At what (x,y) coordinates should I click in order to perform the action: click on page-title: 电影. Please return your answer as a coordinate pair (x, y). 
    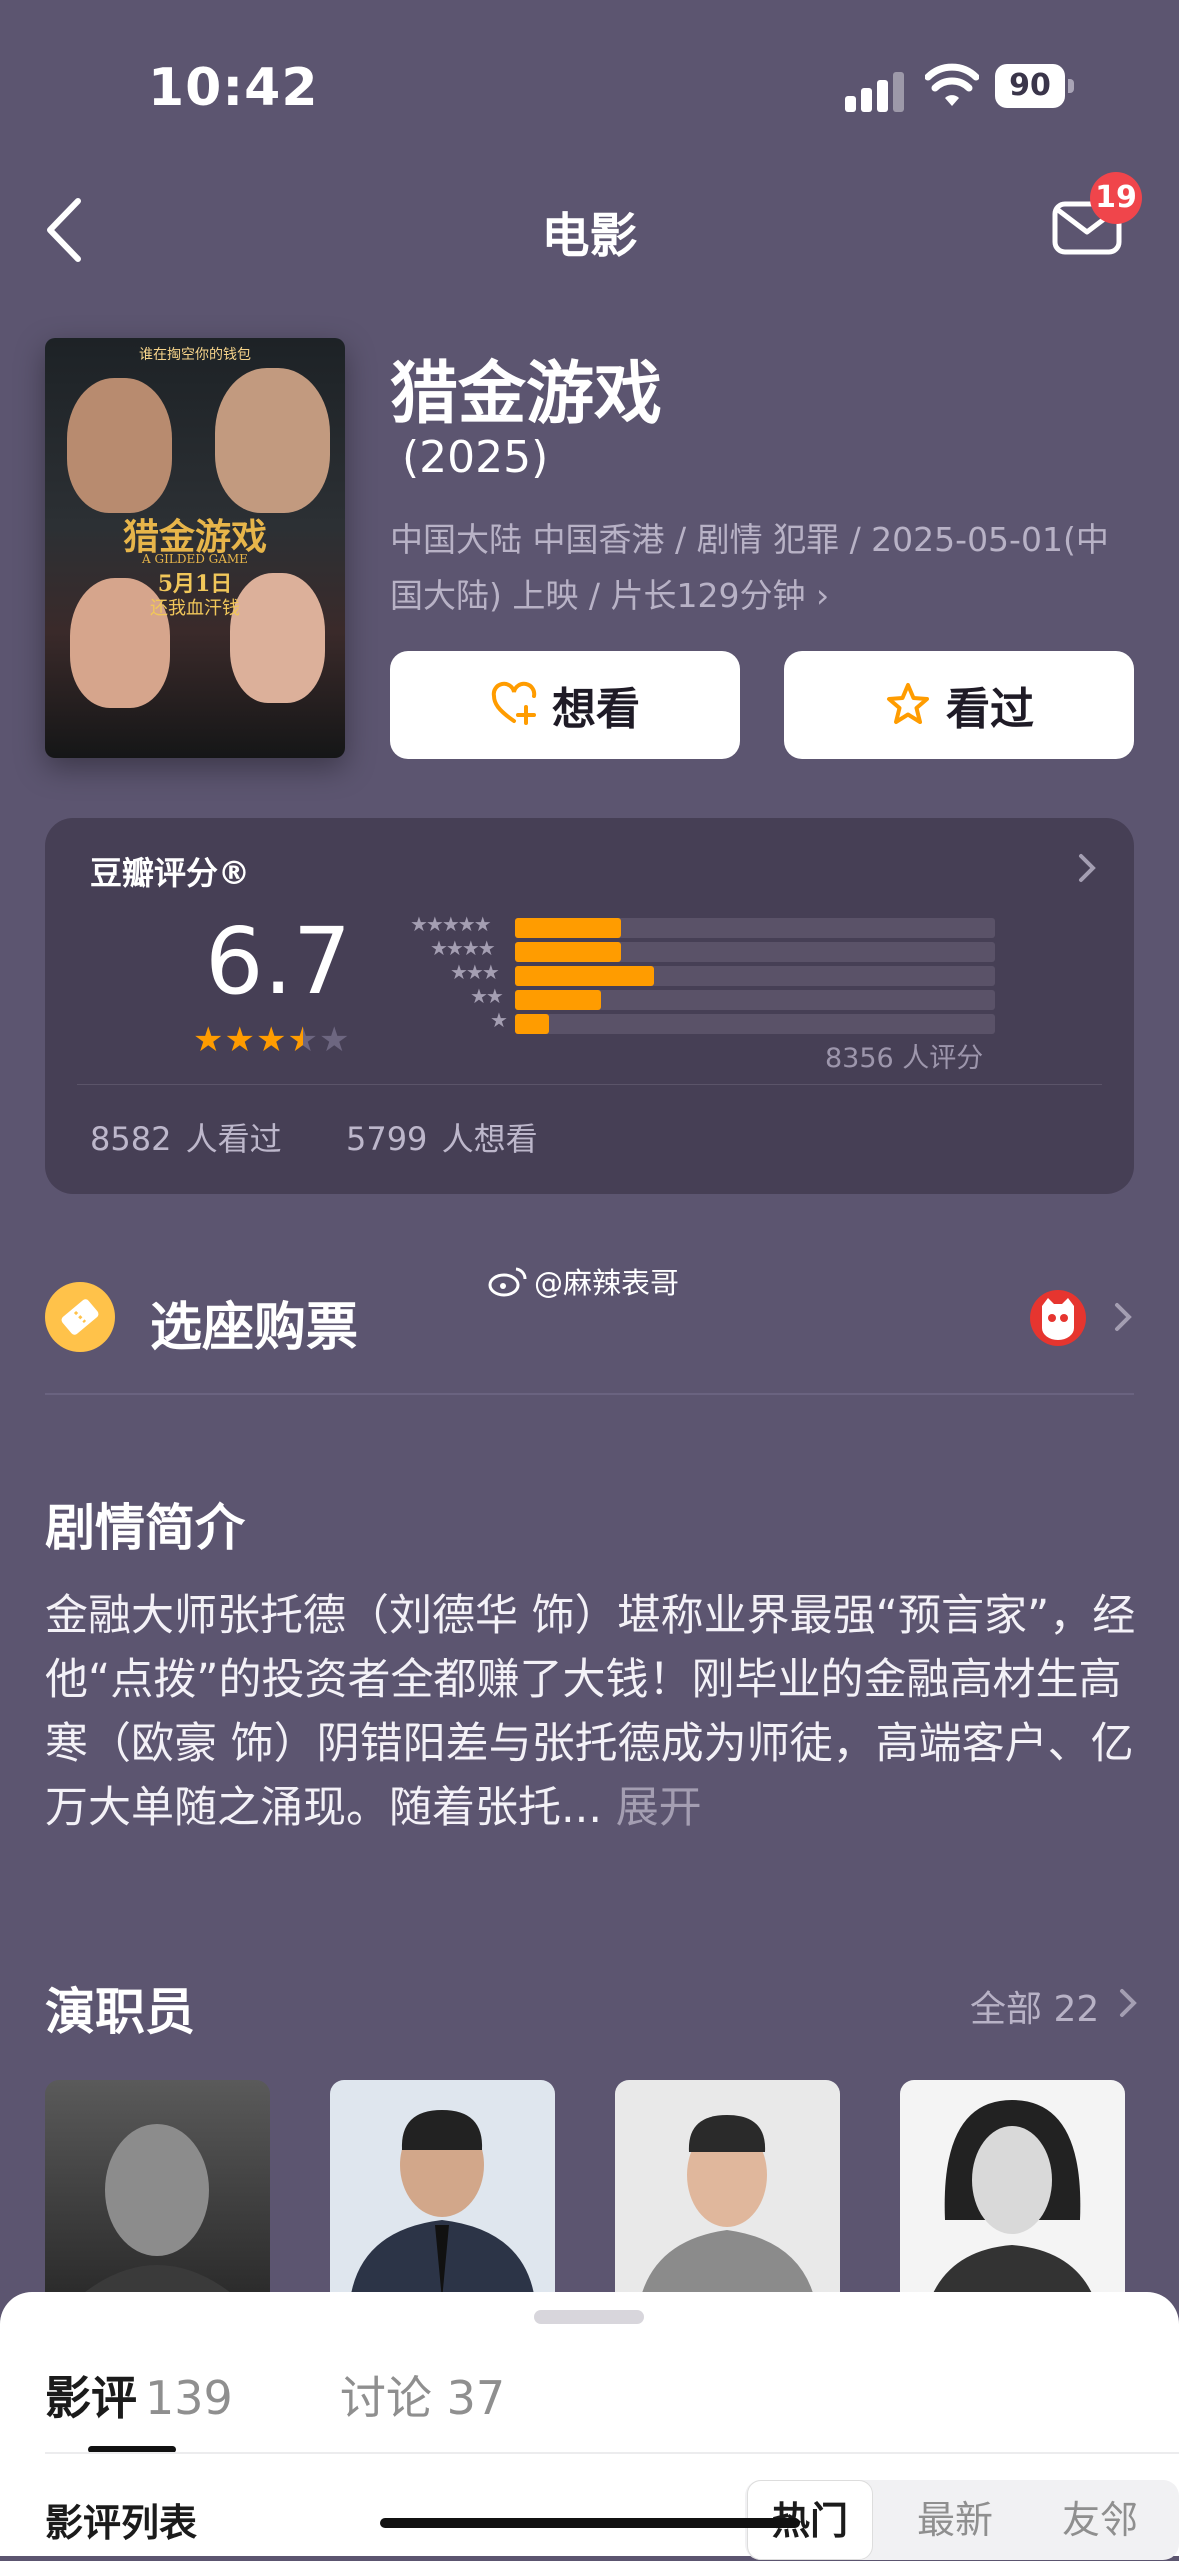
    Looking at the image, I should click on (589, 236).